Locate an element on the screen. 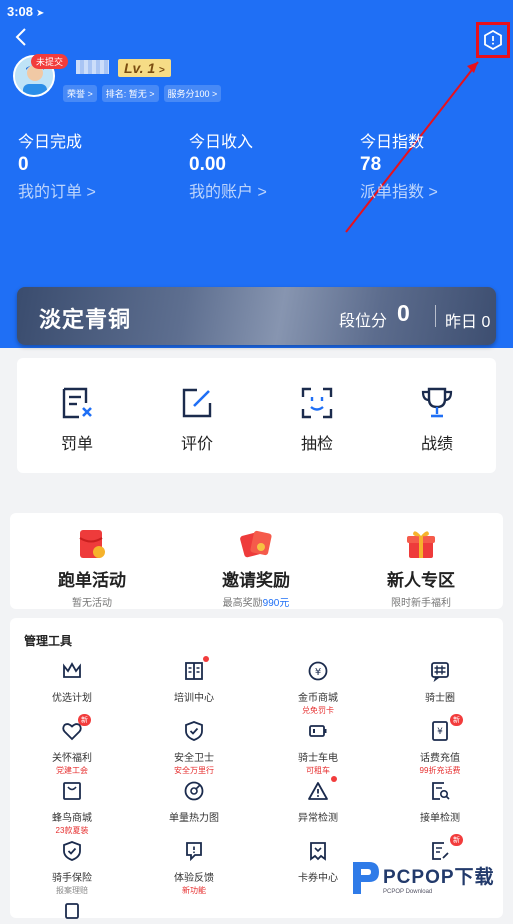 This screenshot has width=513, height=924. shield-check-icon is located at coordinates (194, 732).